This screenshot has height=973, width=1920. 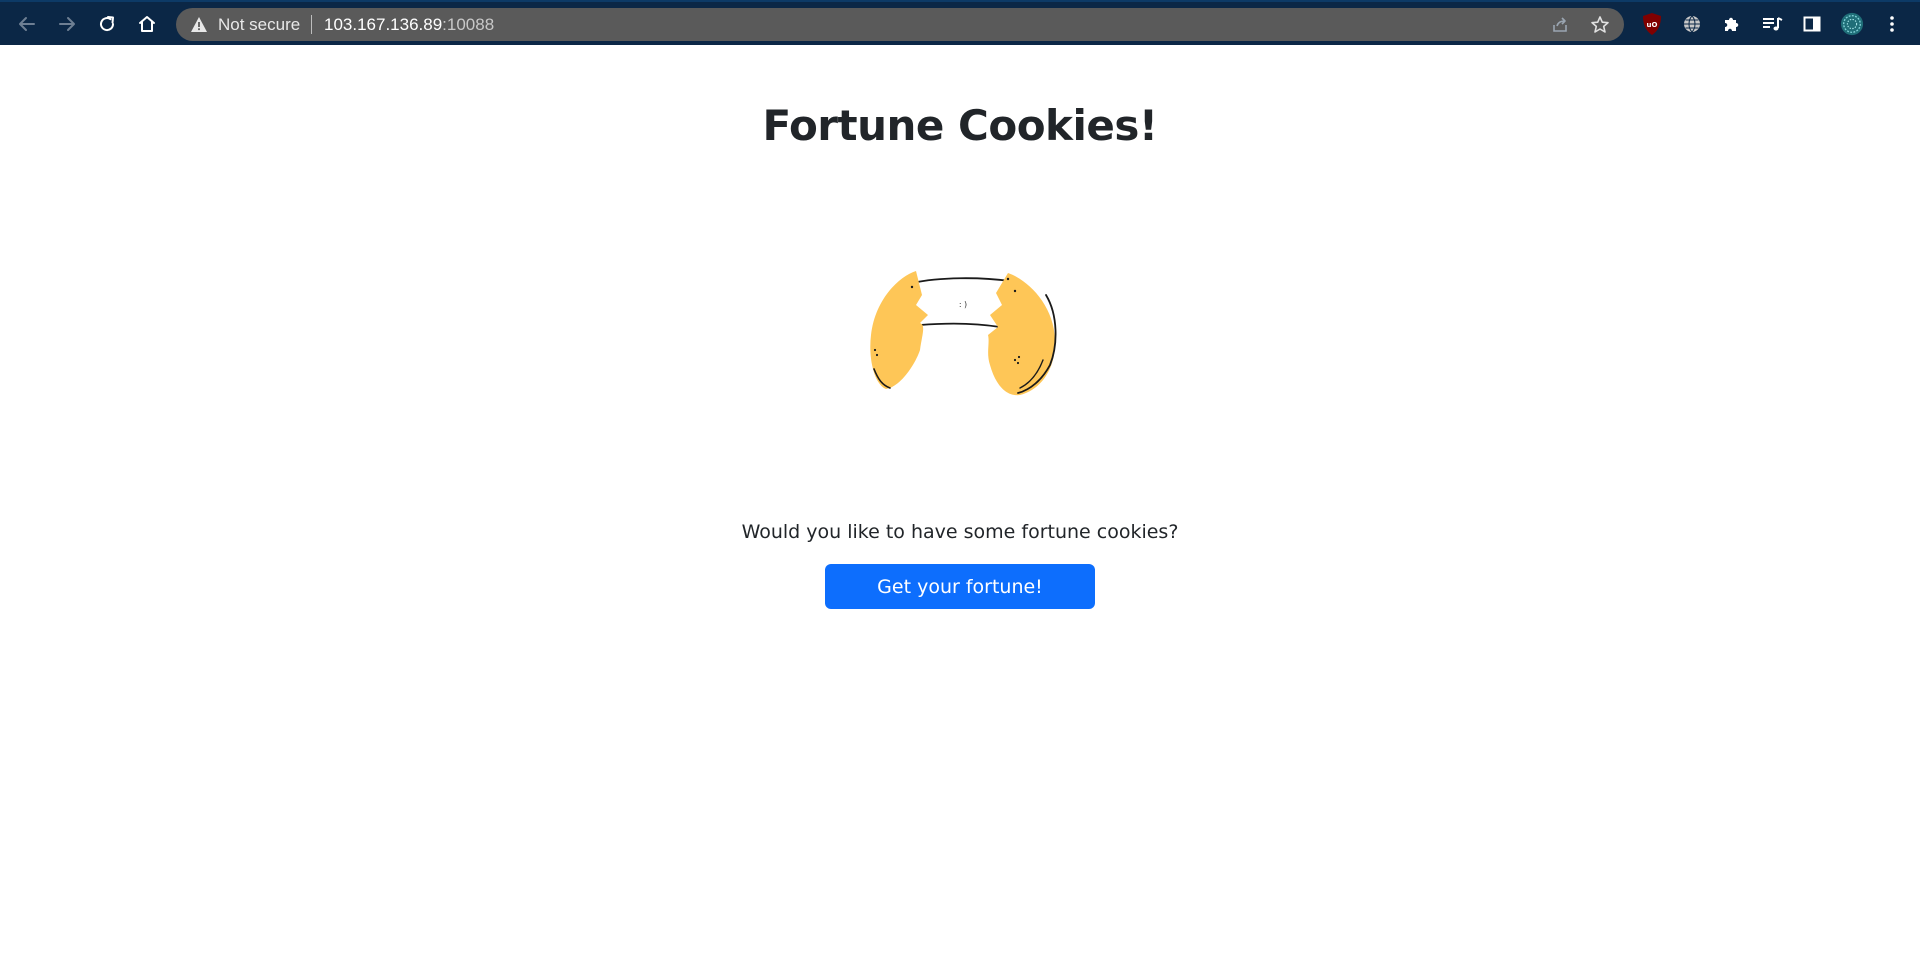 I want to click on side-panel-icon, so click(x=1812, y=24).